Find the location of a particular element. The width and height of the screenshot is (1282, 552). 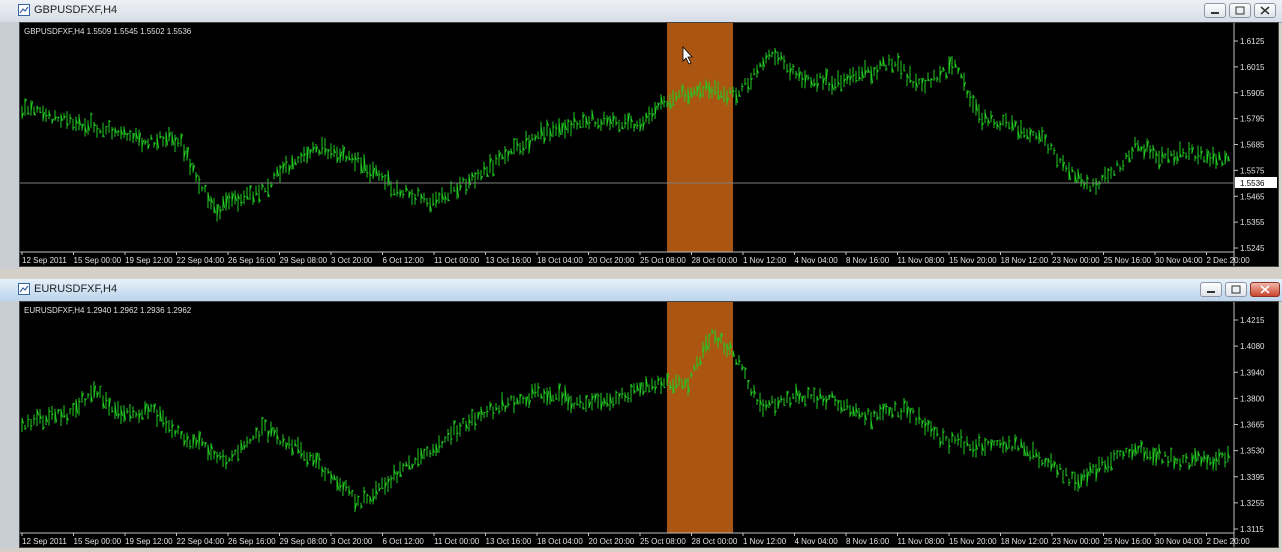

time-axis-label: 20 Oct 20:00 is located at coordinates (612, 260).